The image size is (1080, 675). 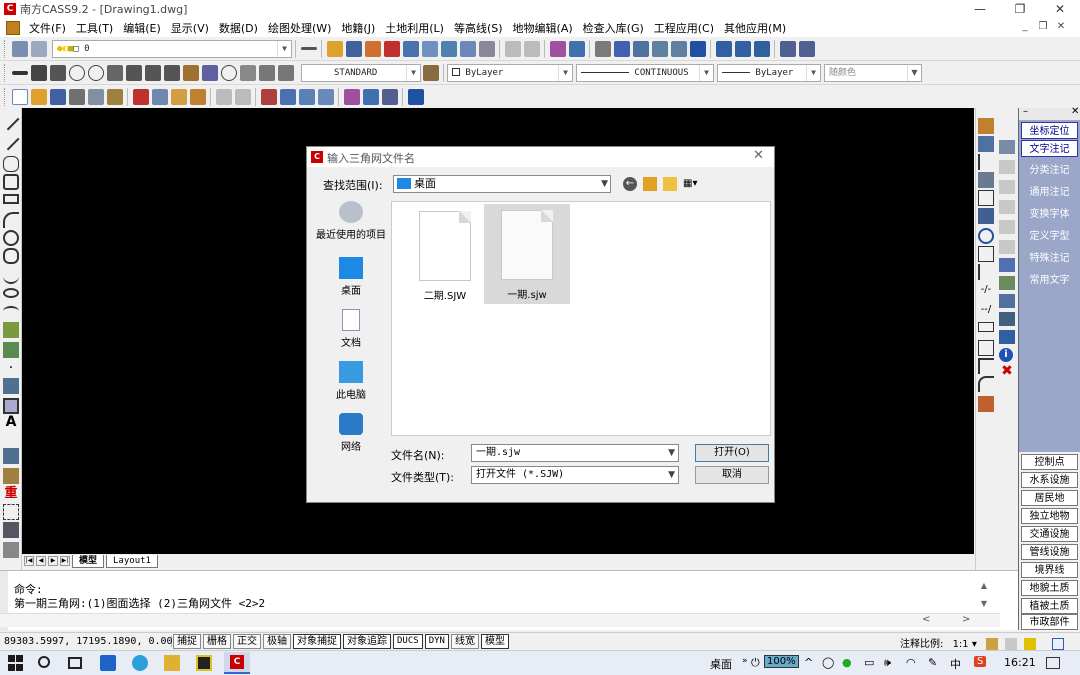 What do you see at coordinates (873, 72) in the screenshot?
I see `plotstyle-combo: 随颜色 ▼` at bounding box center [873, 72].